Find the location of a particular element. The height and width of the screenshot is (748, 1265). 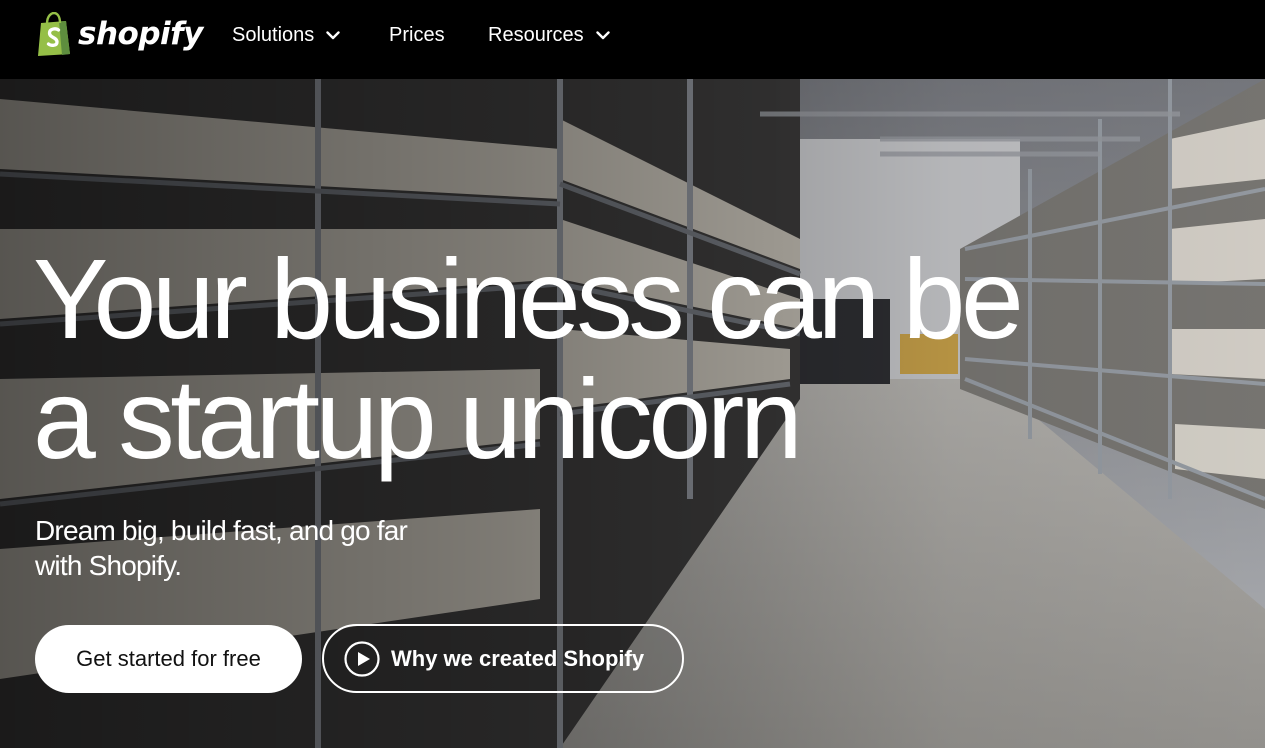

top-navigation: shopify Solutions Prices Resources is located at coordinates (632, 39).